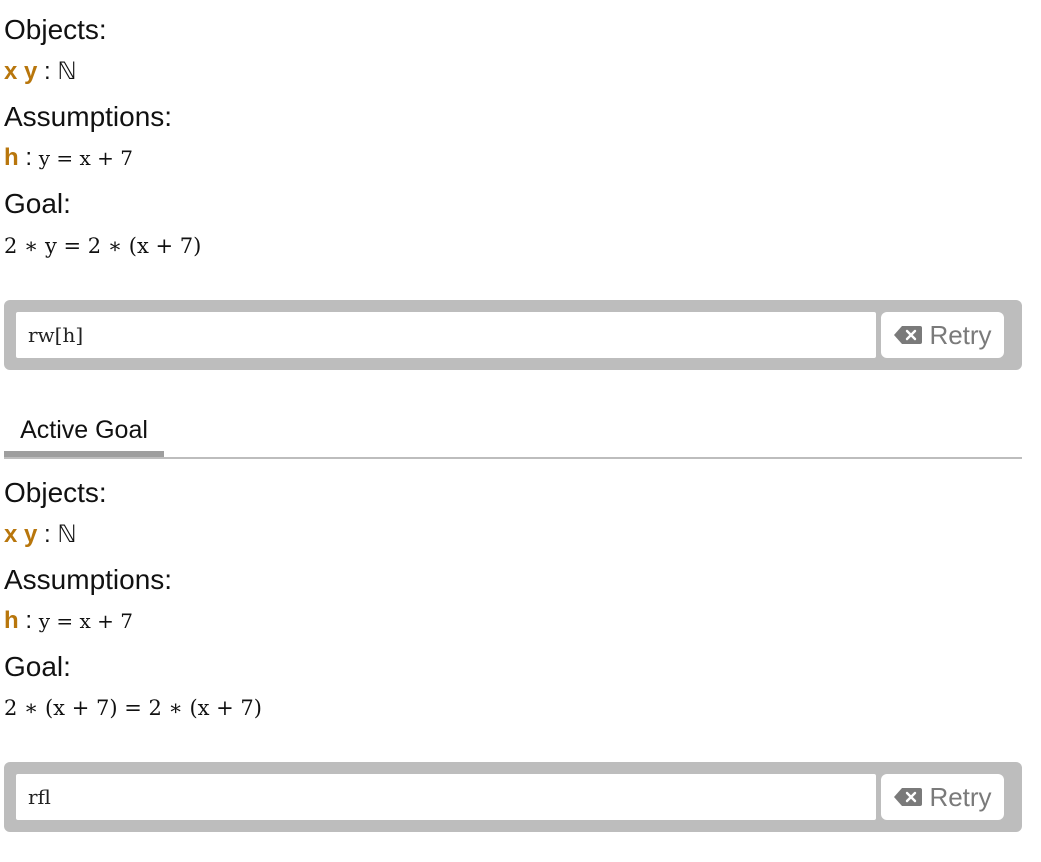  What do you see at coordinates (56, 335) in the screenshot?
I see `command-text: rw[h]` at bounding box center [56, 335].